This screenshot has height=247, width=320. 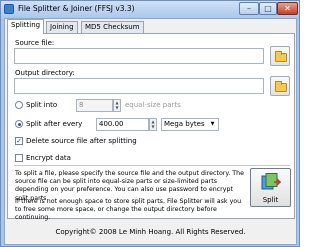 I want to click on split-size-input: 400.00, so click(x=122, y=124).